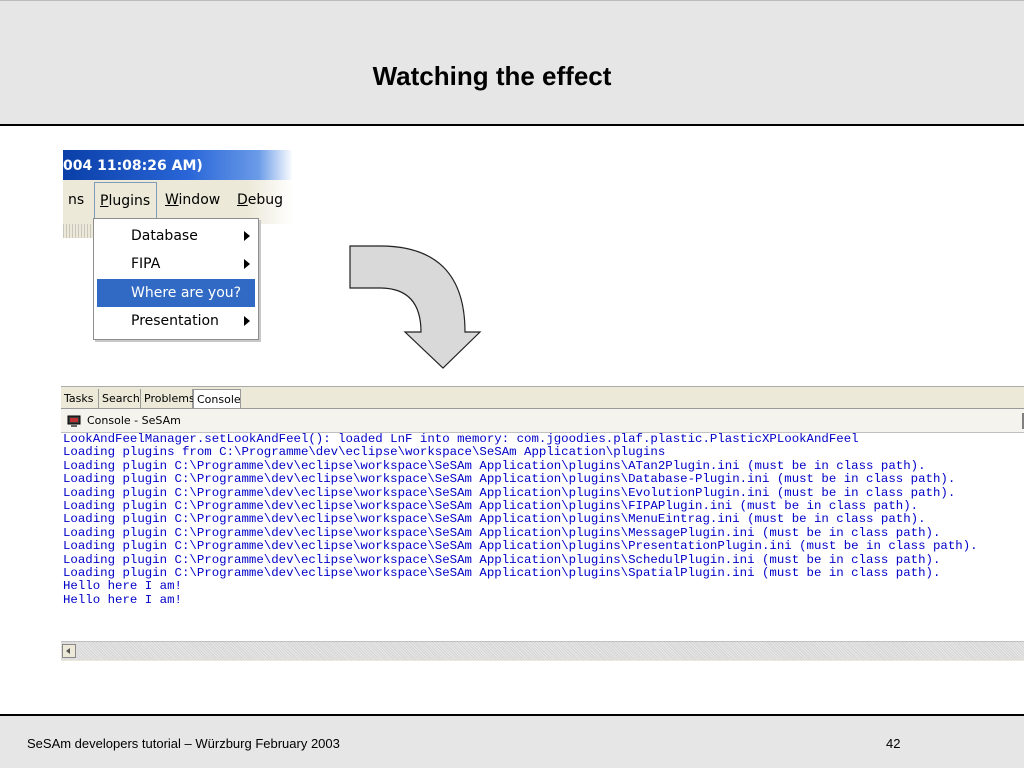 The width and height of the screenshot is (1024, 768). What do you see at coordinates (168, 399) in the screenshot?
I see `tab-problems: Problems` at bounding box center [168, 399].